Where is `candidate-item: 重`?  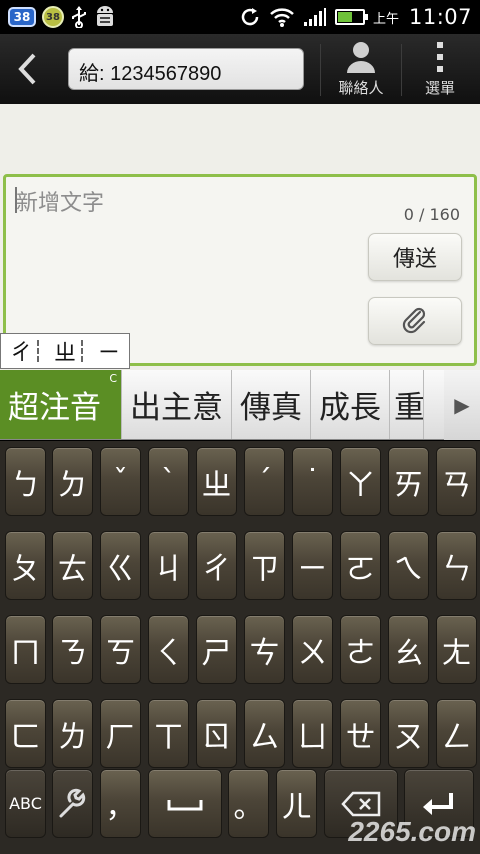 candidate-item: 重 is located at coordinates (407, 404).